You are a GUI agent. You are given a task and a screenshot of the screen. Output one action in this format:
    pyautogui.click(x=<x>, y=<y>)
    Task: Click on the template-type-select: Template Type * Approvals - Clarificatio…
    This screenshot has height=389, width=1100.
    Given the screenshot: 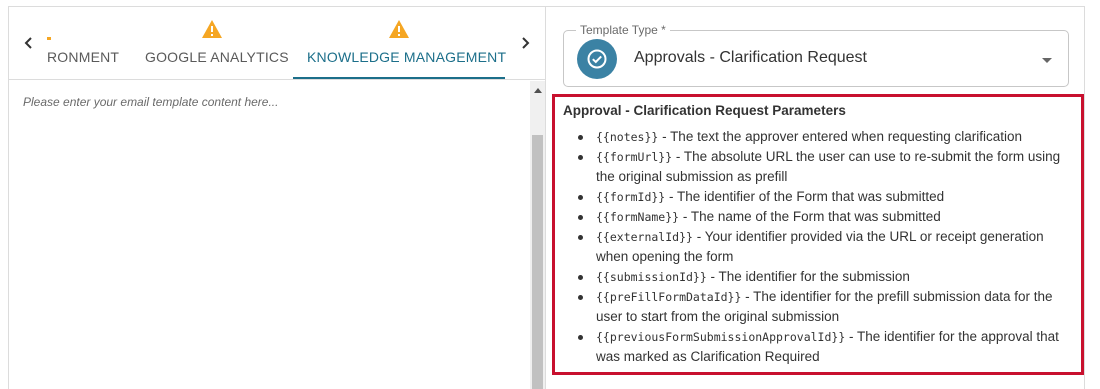 What is the action you would take?
    pyautogui.click(x=816, y=55)
    